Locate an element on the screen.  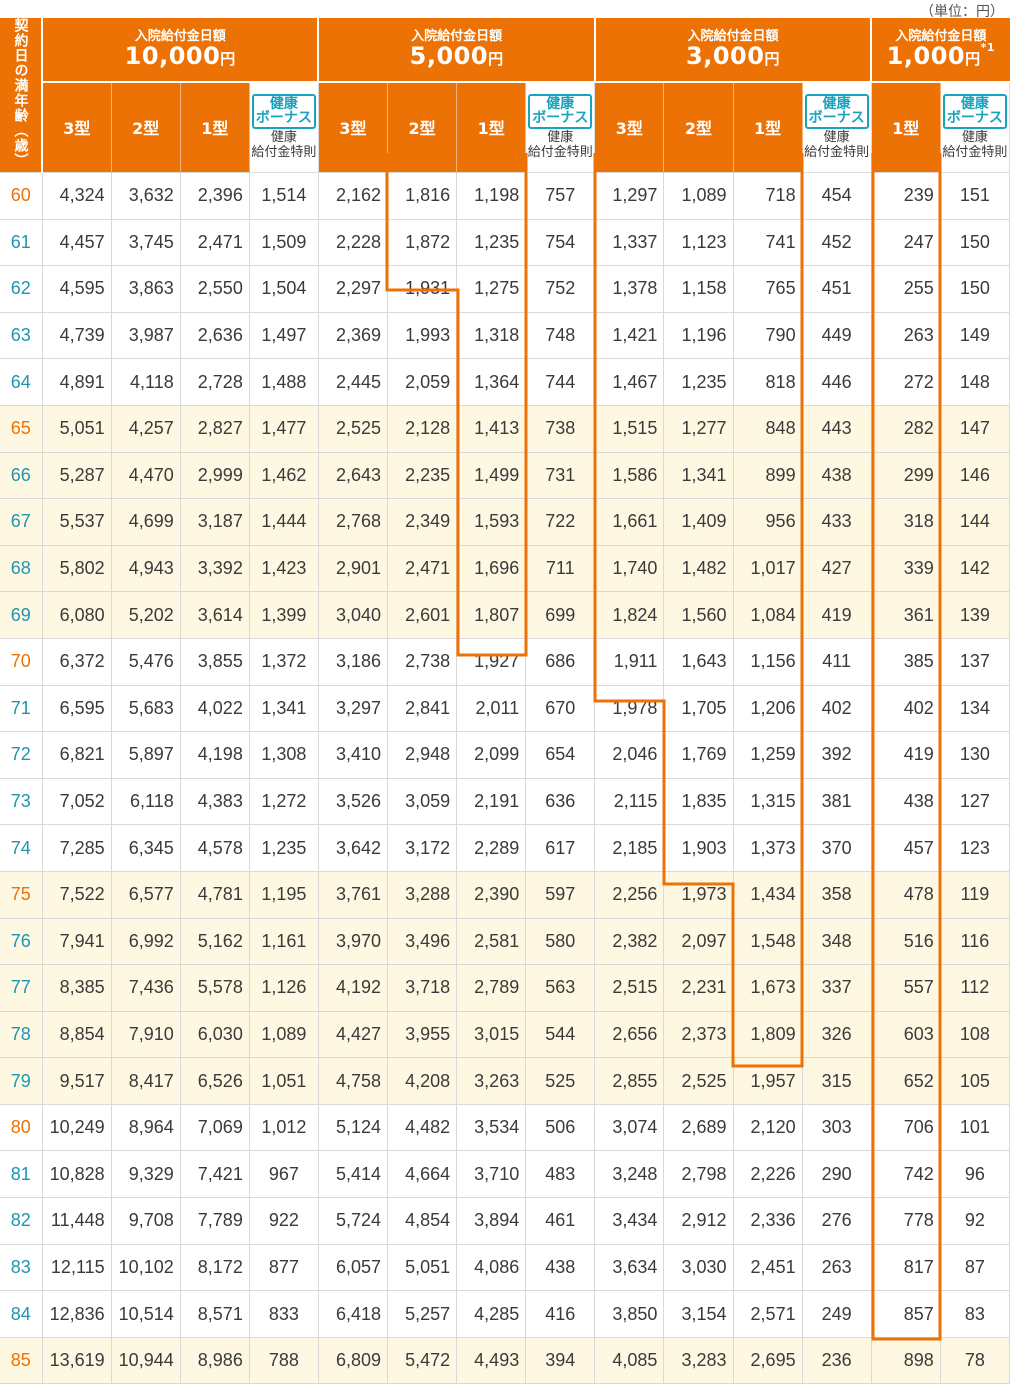
premium-cell: 4,383 is located at coordinates (214, 801).